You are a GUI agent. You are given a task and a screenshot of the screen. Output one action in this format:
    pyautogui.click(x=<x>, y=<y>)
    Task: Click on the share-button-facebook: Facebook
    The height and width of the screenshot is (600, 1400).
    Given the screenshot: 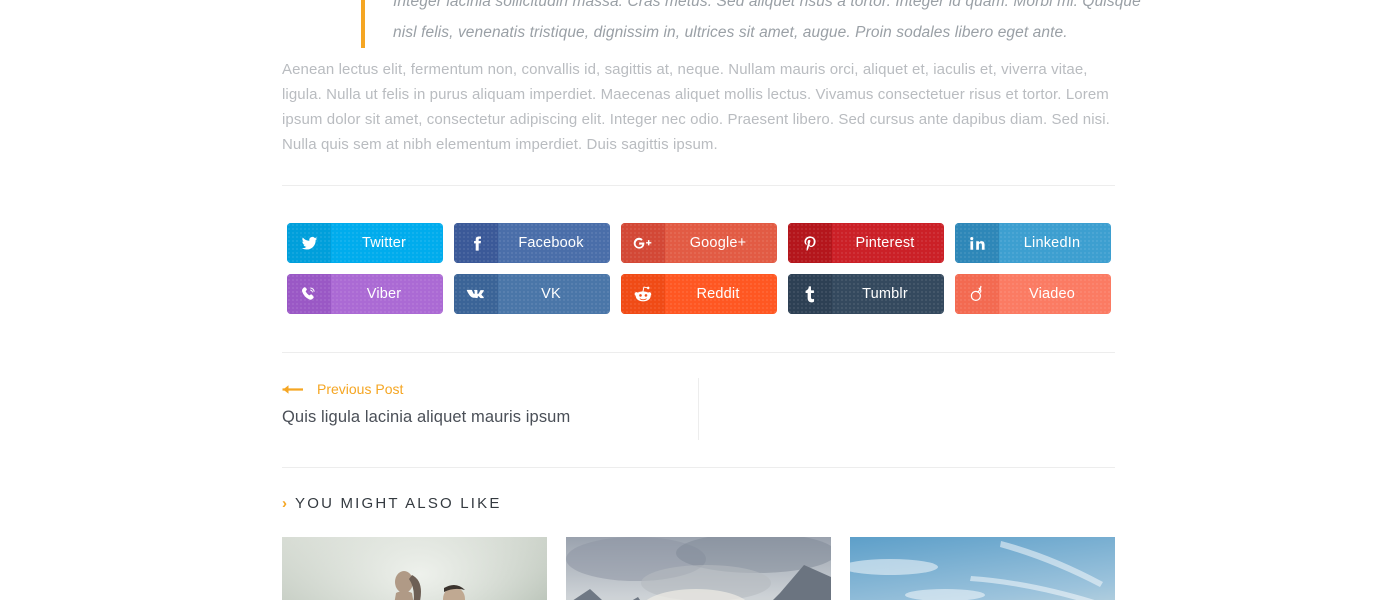 What is the action you would take?
    pyautogui.click(x=532, y=243)
    